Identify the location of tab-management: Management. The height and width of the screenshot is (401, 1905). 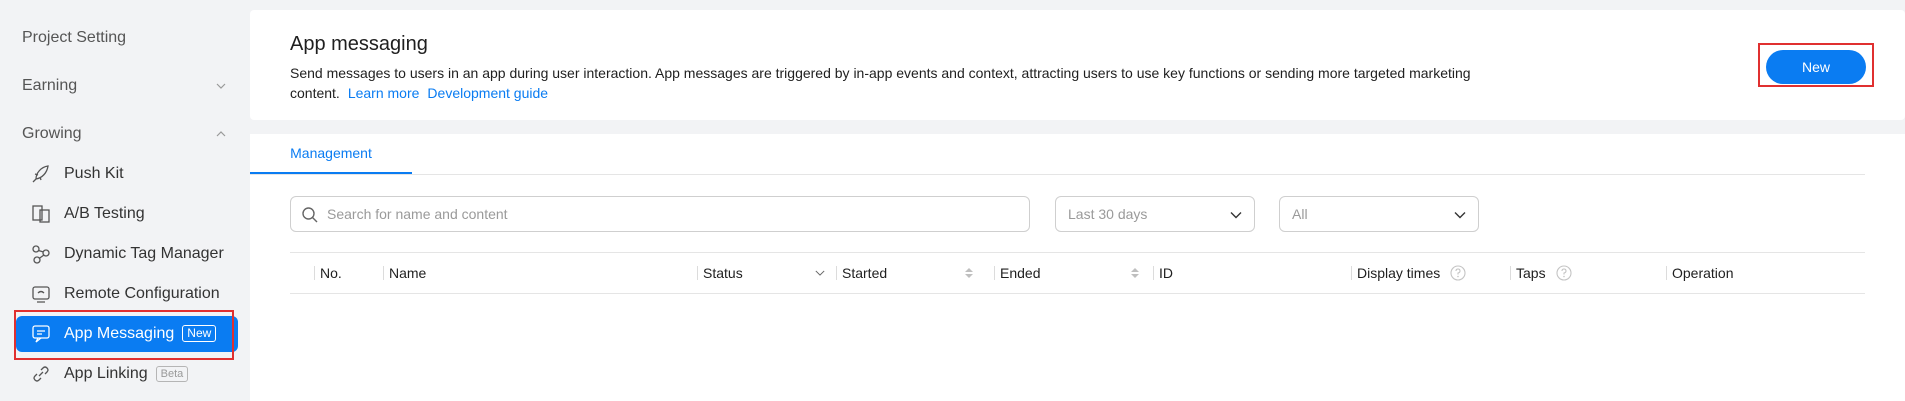
(331, 154).